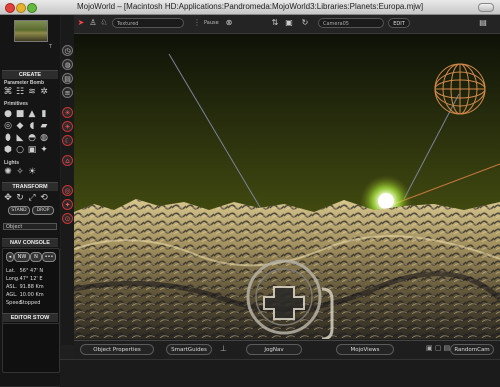  What do you see at coordinates (11, 287) in the screenshot?
I see `nav-row-key: ASL.` at bounding box center [11, 287].